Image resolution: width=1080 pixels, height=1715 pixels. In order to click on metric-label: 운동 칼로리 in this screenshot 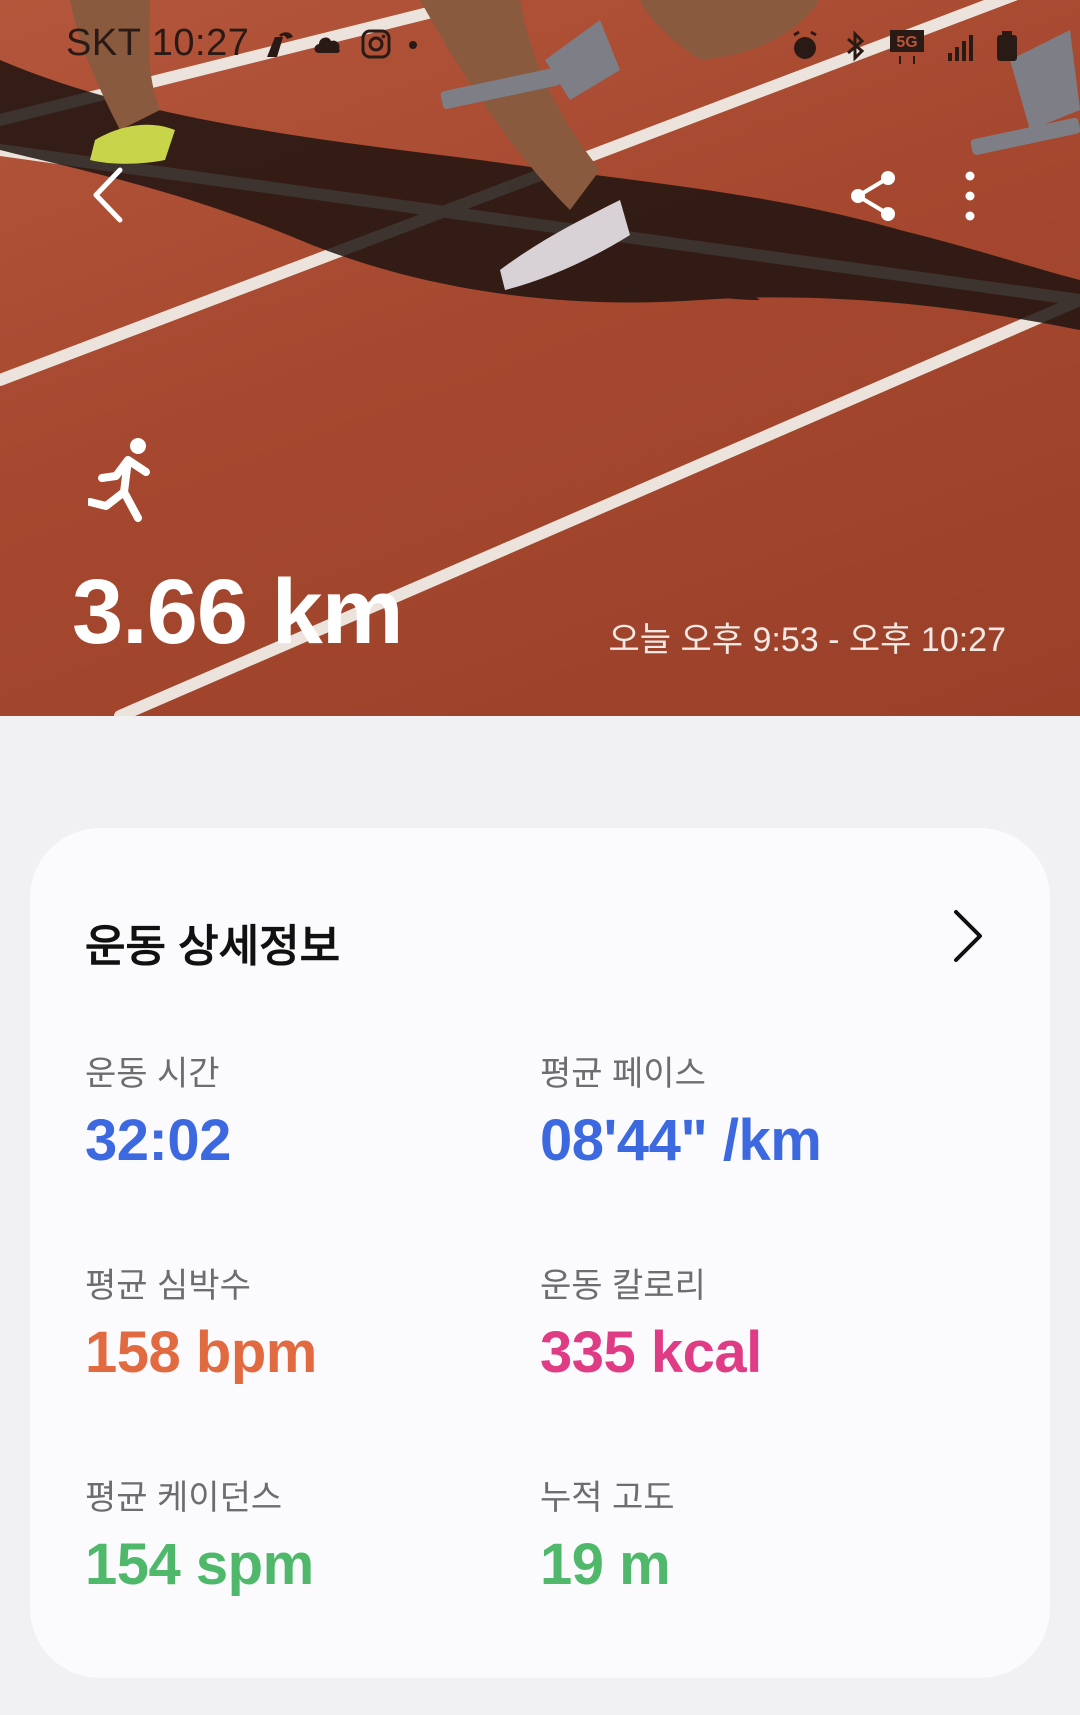, I will do `click(623, 1286)`.